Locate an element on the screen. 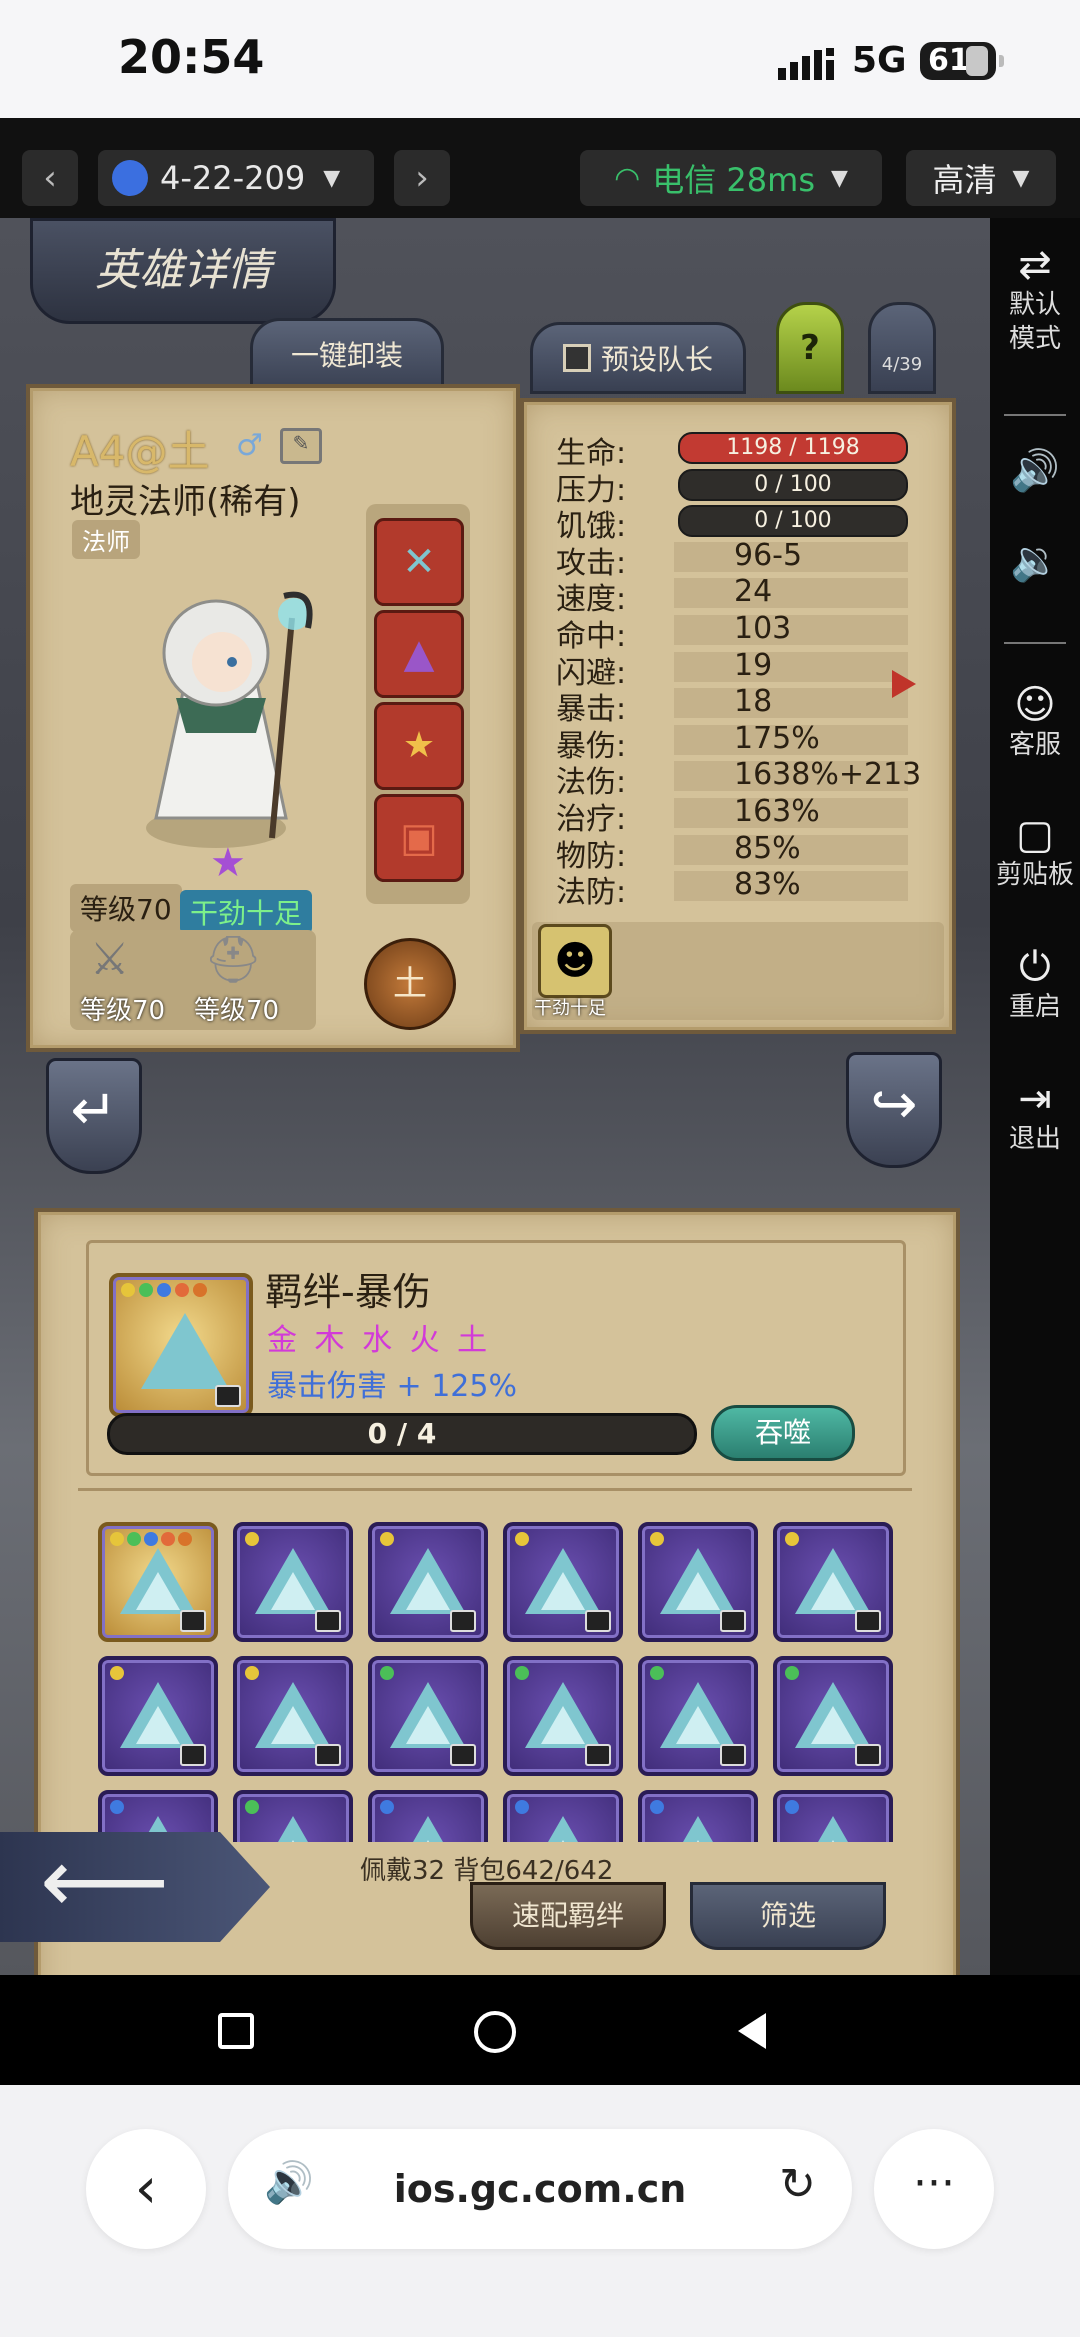 The height and width of the screenshot is (2337, 1080). equip-slot-hat: ▲ is located at coordinates (419, 654).